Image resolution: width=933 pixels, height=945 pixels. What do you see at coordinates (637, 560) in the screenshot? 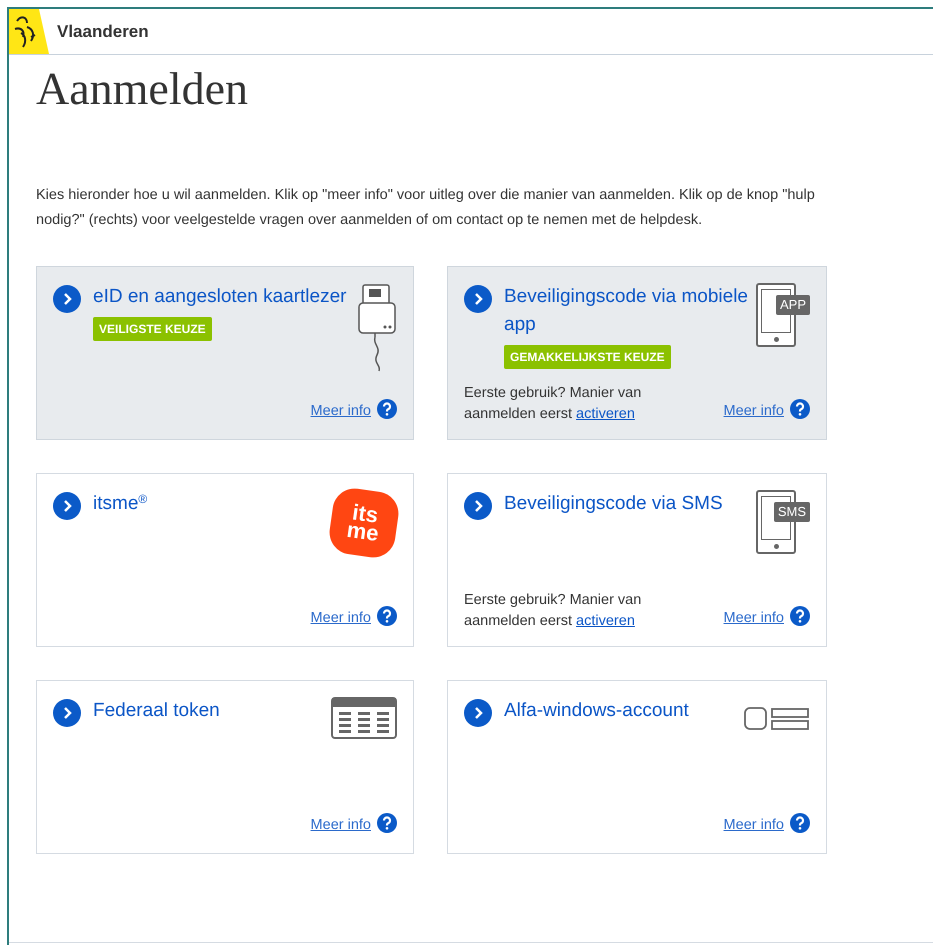
I see `login-option-card: Beveiligingscode via SMS SMS Eerste gebruik? Manier van aanmelden eerst activeren Meer info` at bounding box center [637, 560].